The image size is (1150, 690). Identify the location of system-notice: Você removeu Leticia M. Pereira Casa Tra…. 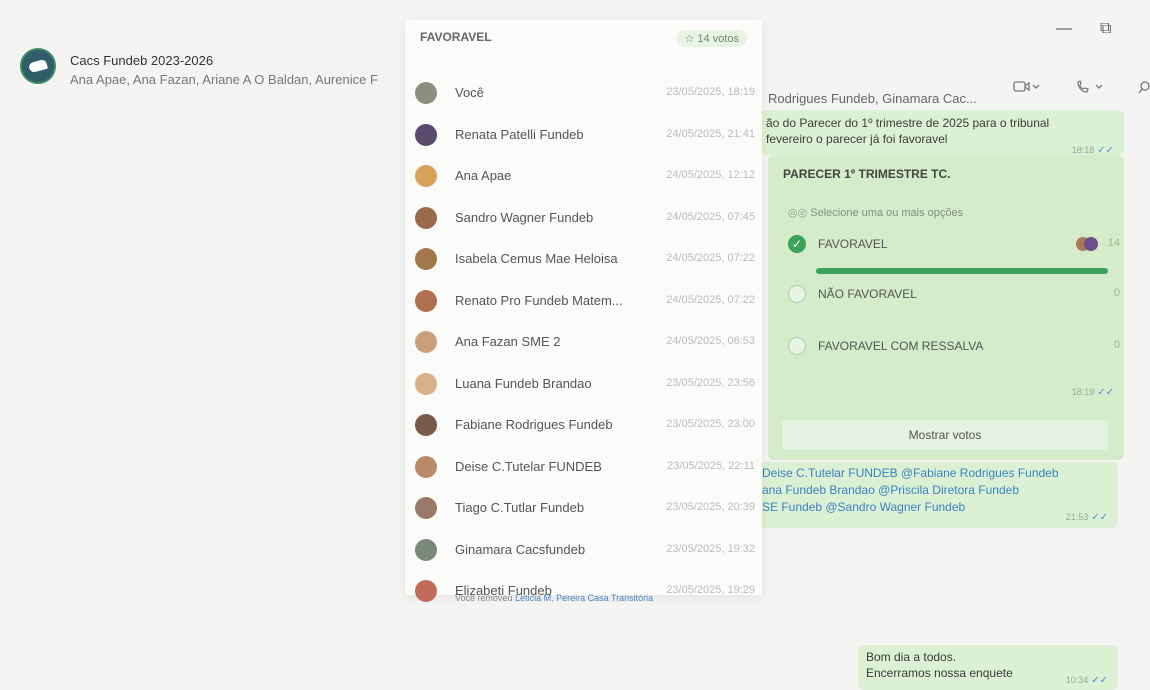
(554, 598).